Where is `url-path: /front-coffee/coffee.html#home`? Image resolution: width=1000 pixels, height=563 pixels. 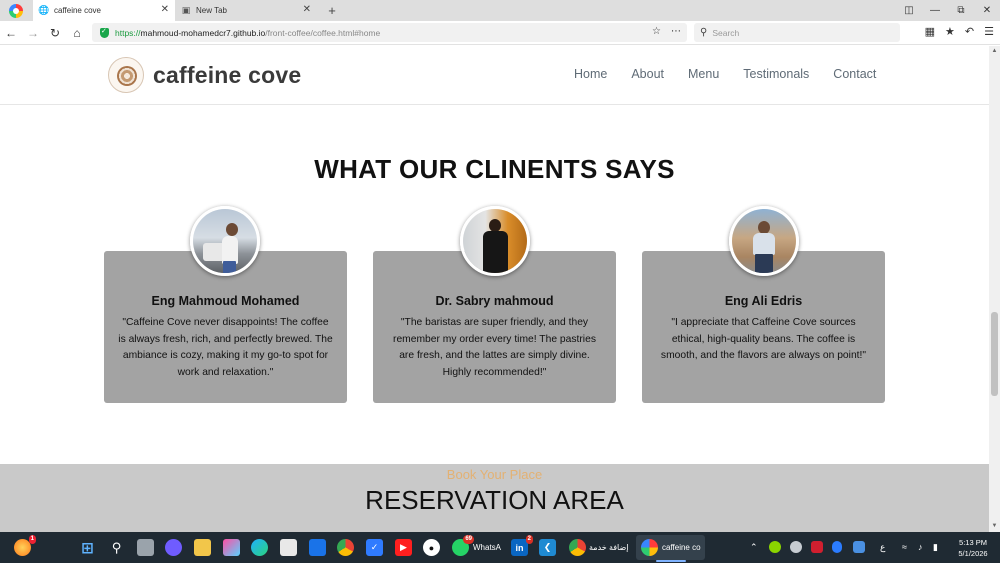
url-path: /front-coffee/coffee.html#home is located at coordinates (323, 32).